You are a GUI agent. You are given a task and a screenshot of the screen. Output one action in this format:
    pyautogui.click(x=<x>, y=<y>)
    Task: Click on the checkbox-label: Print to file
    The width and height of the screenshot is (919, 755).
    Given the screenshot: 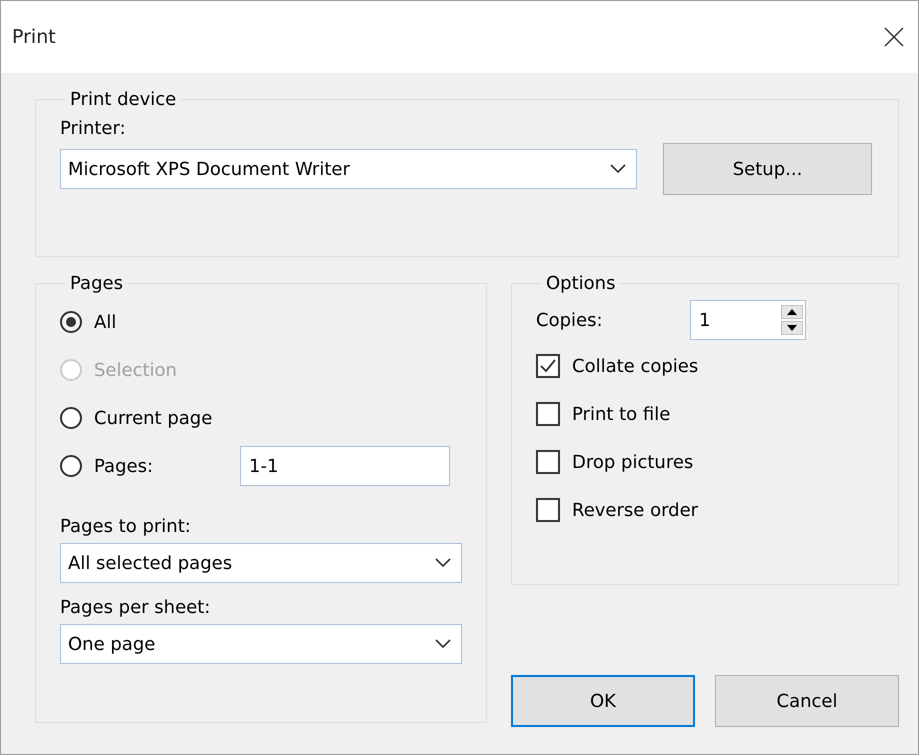 What is the action you would take?
    pyautogui.click(x=621, y=414)
    